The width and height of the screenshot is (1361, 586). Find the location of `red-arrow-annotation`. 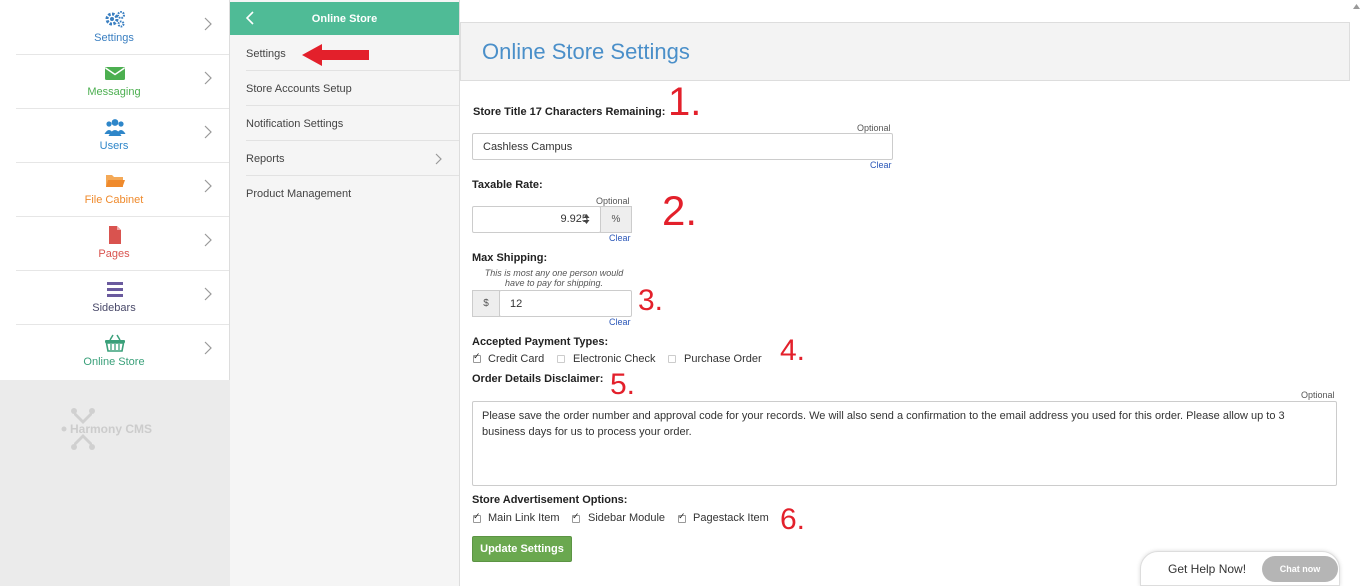

red-arrow-annotation is located at coordinates (335, 55).